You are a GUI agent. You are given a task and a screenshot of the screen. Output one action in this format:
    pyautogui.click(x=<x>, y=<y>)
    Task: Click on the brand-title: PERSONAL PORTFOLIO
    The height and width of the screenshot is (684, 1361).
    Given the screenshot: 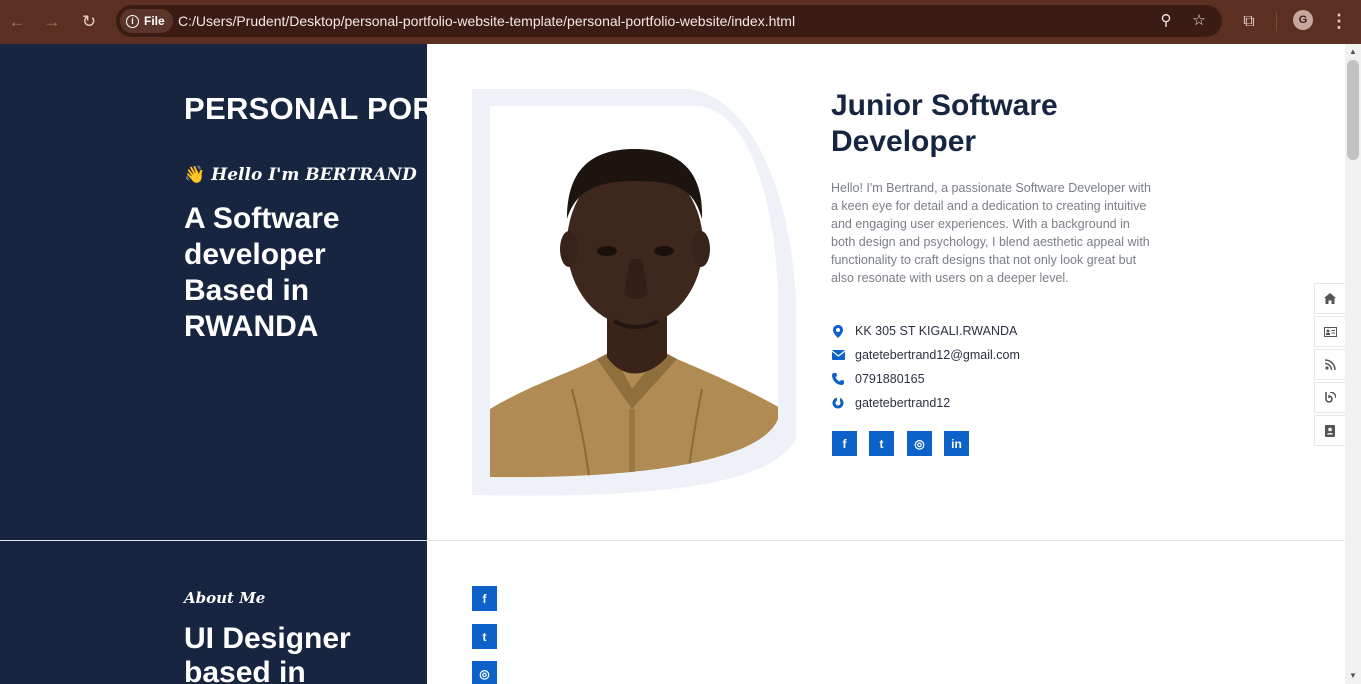 What is the action you would take?
    pyautogui.click(x=305, y=109)
    